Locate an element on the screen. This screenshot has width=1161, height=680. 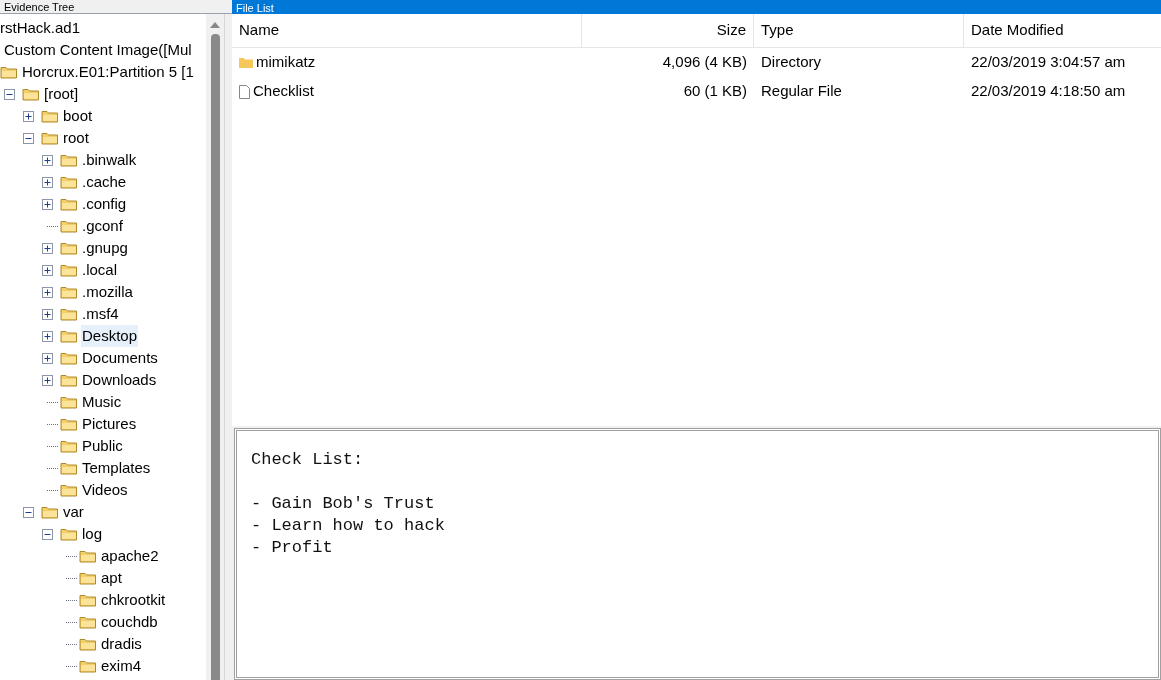
tree-item: var is located at coordinates (73, 512).